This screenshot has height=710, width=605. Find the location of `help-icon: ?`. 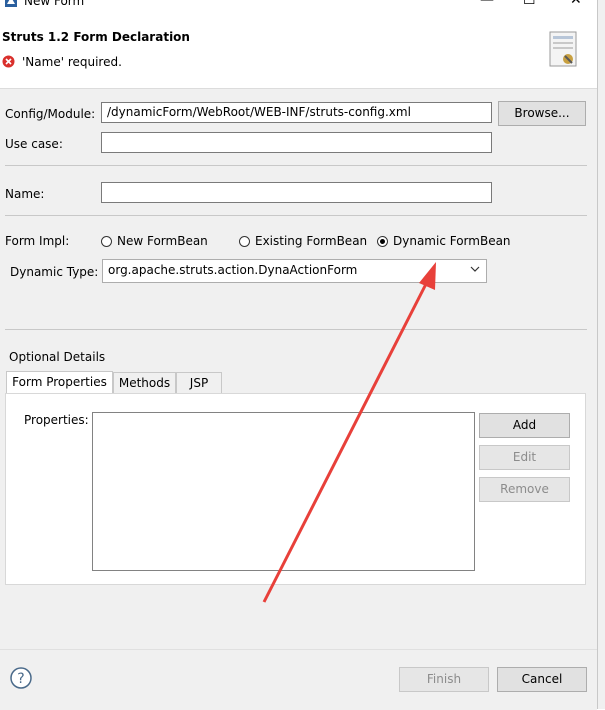

help-icon: ? is located at coordinates (21, 678).